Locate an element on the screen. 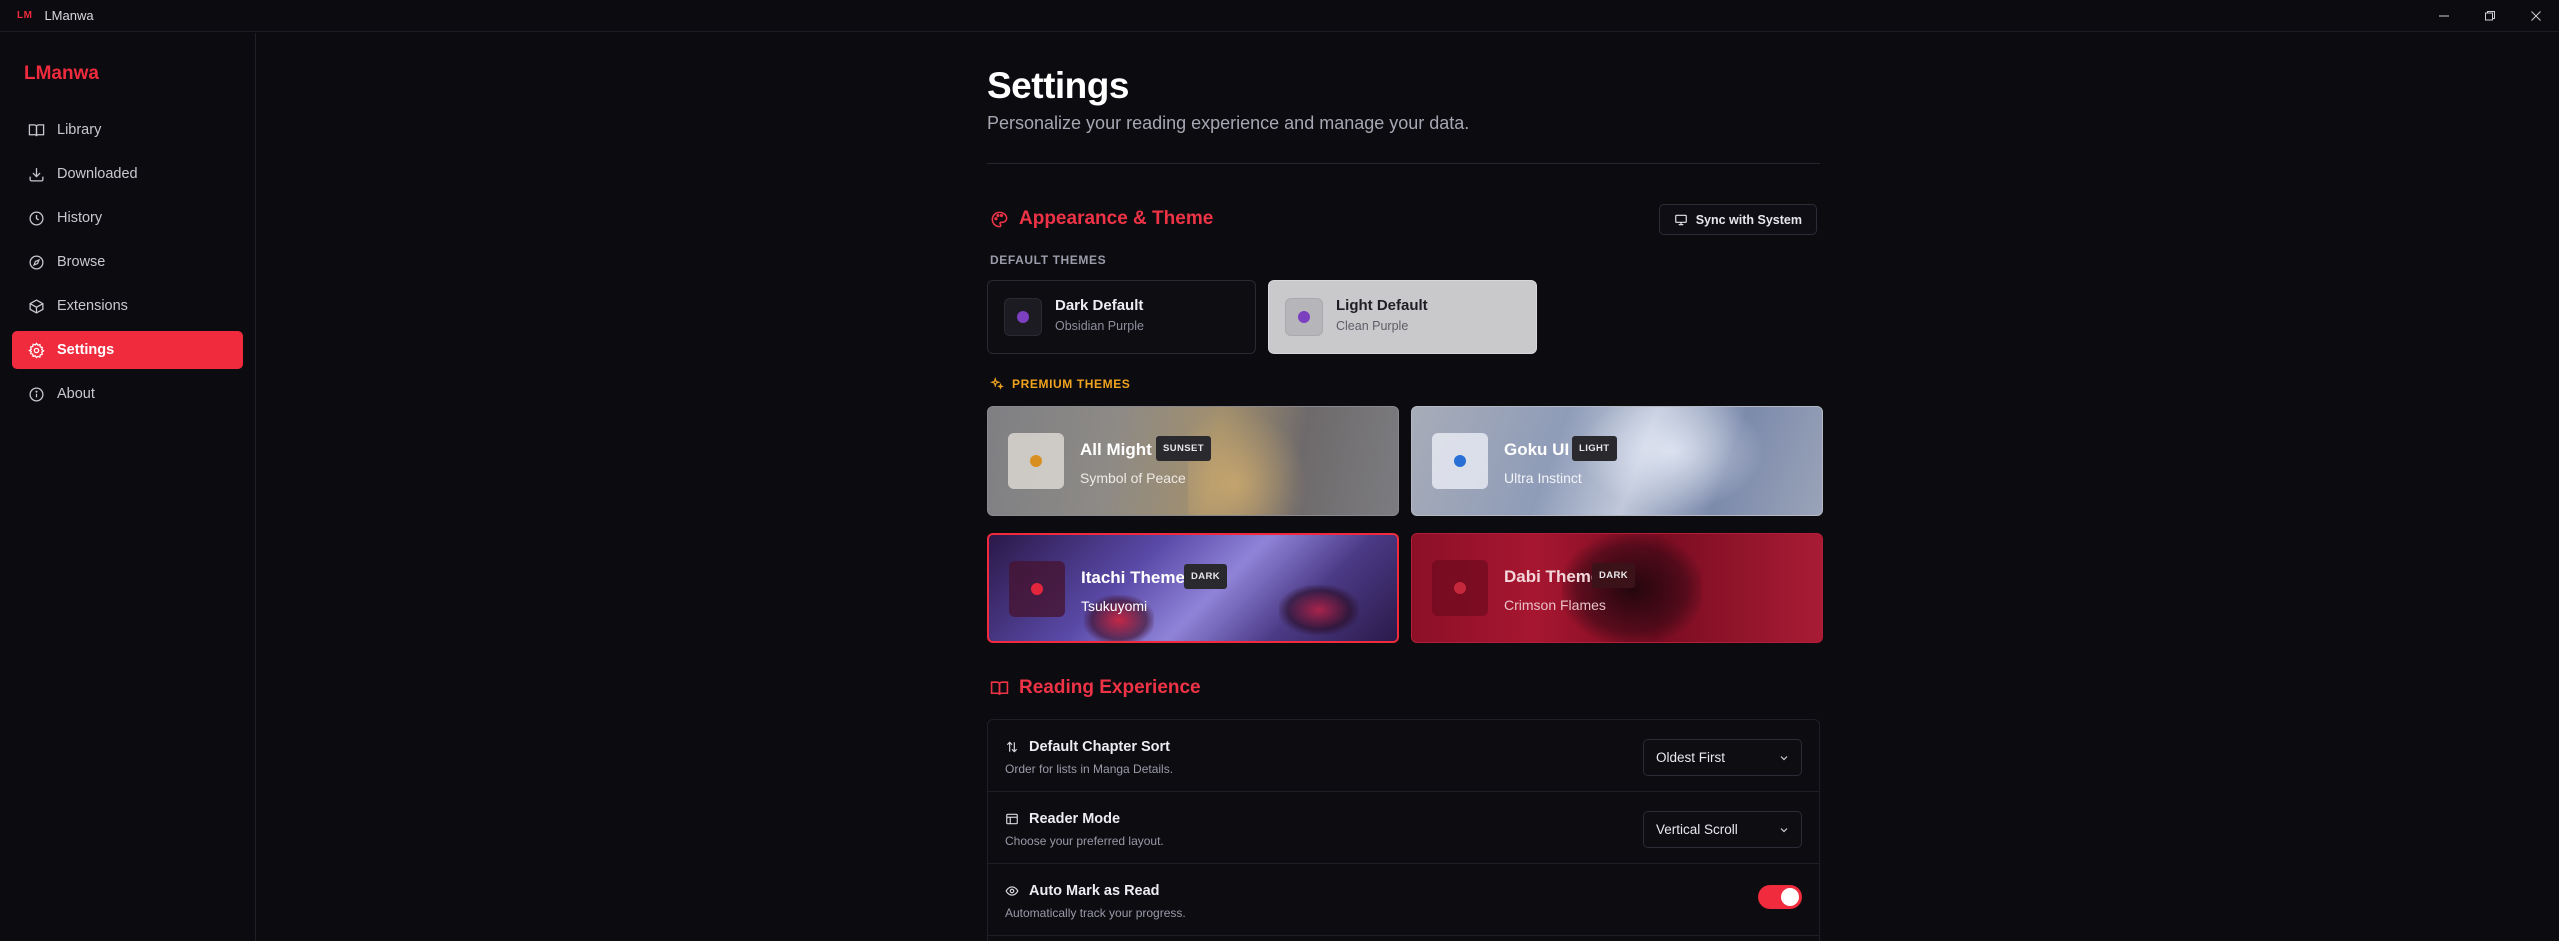 This screenshot has width=2559, height=941. select-value: Oldest First is located at coordinates (1691, 757).